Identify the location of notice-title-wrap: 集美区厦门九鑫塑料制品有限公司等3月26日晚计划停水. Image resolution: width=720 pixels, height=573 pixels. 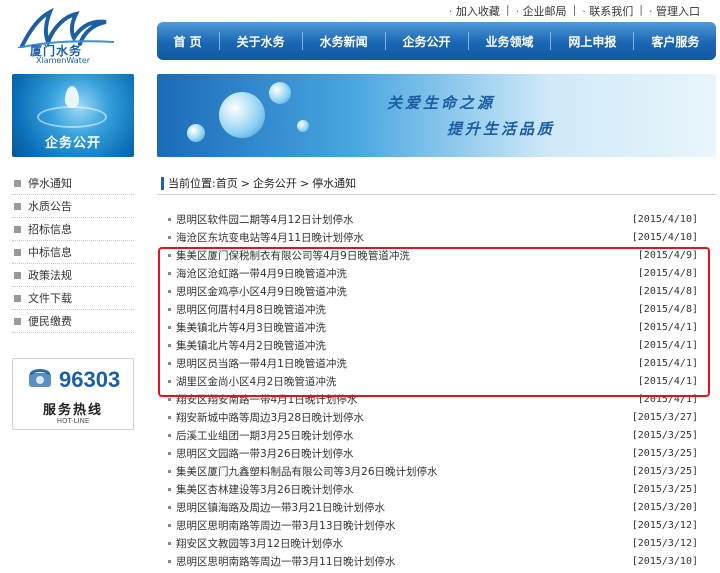
(300, 471).